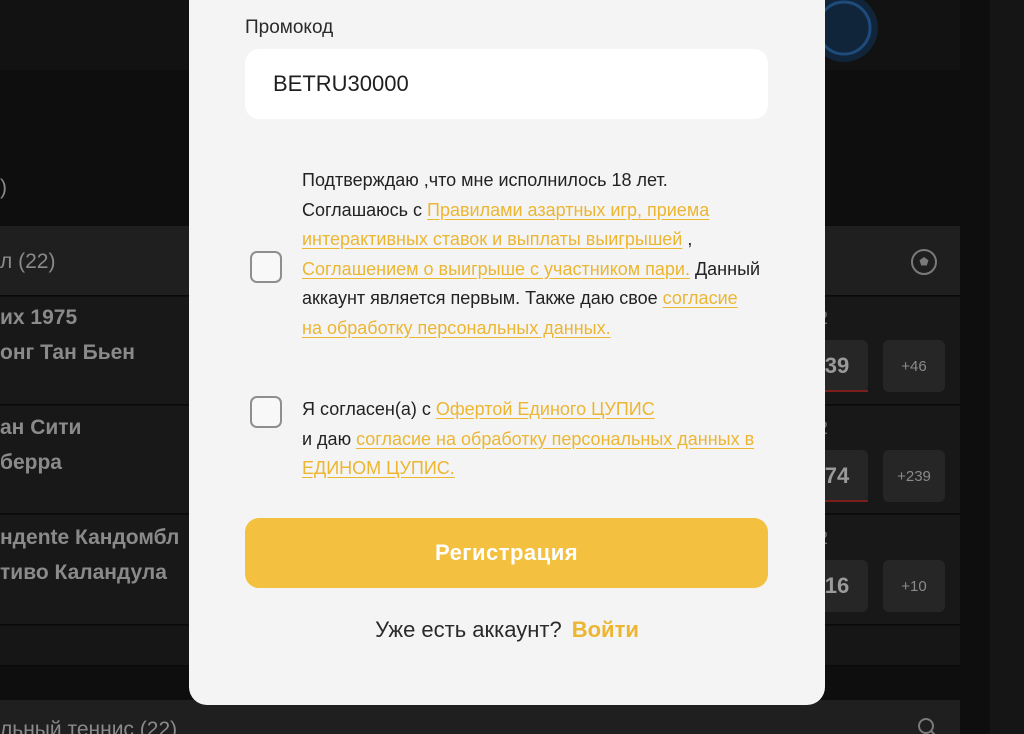 This screenshot has width=1024, height=734. What do you see at coordinates (924, 262) in the screenshot?
I see `soccer-ball-icon` at bounding box center [924, 262].